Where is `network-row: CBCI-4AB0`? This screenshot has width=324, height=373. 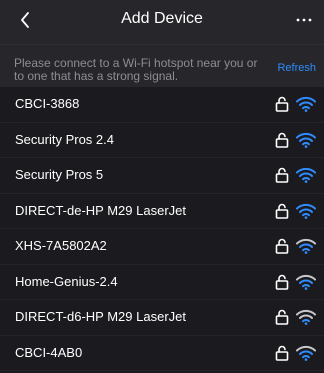
network-row: CBCI-4AB0 is located at coordinates (162, 353).